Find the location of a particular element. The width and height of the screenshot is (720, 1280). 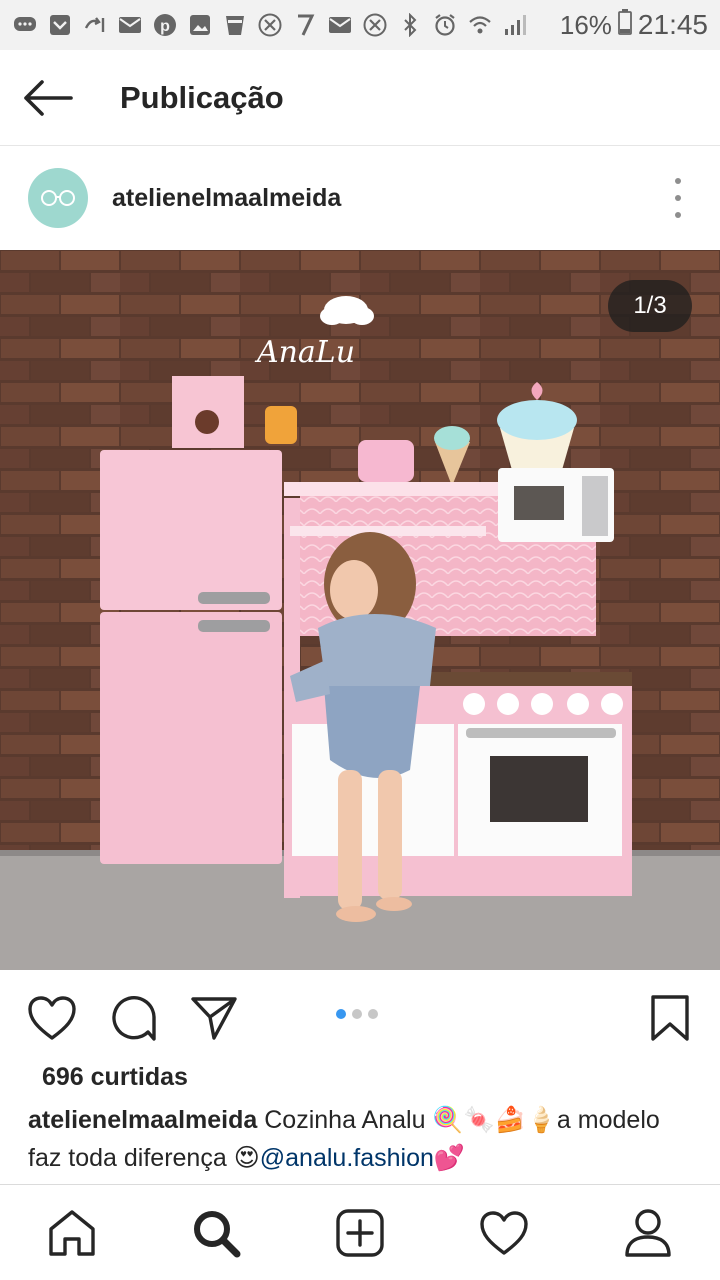

more-vertical-icon is located at coordinates (678, 181).